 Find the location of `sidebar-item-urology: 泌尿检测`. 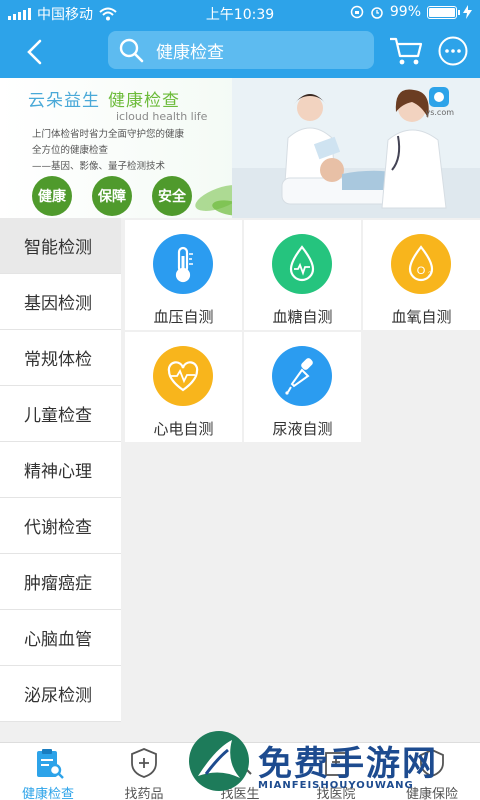

sidebar-item-urology: 泌尿检测 is located at coordinates (60, 694).